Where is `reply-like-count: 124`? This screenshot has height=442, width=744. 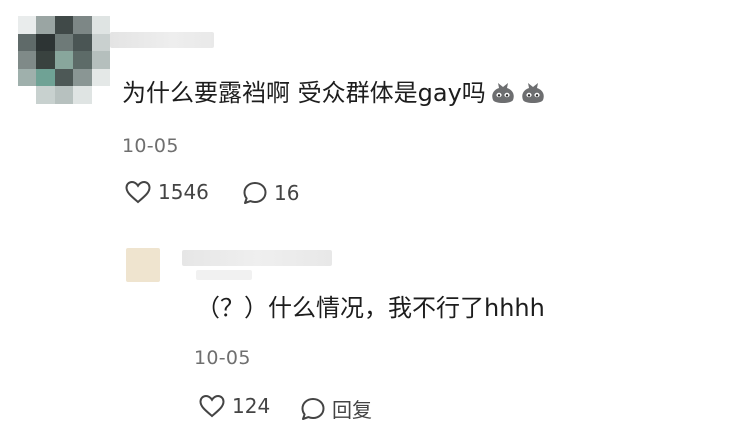
reply-like-count: 124 is located at coordinates (251, 406).